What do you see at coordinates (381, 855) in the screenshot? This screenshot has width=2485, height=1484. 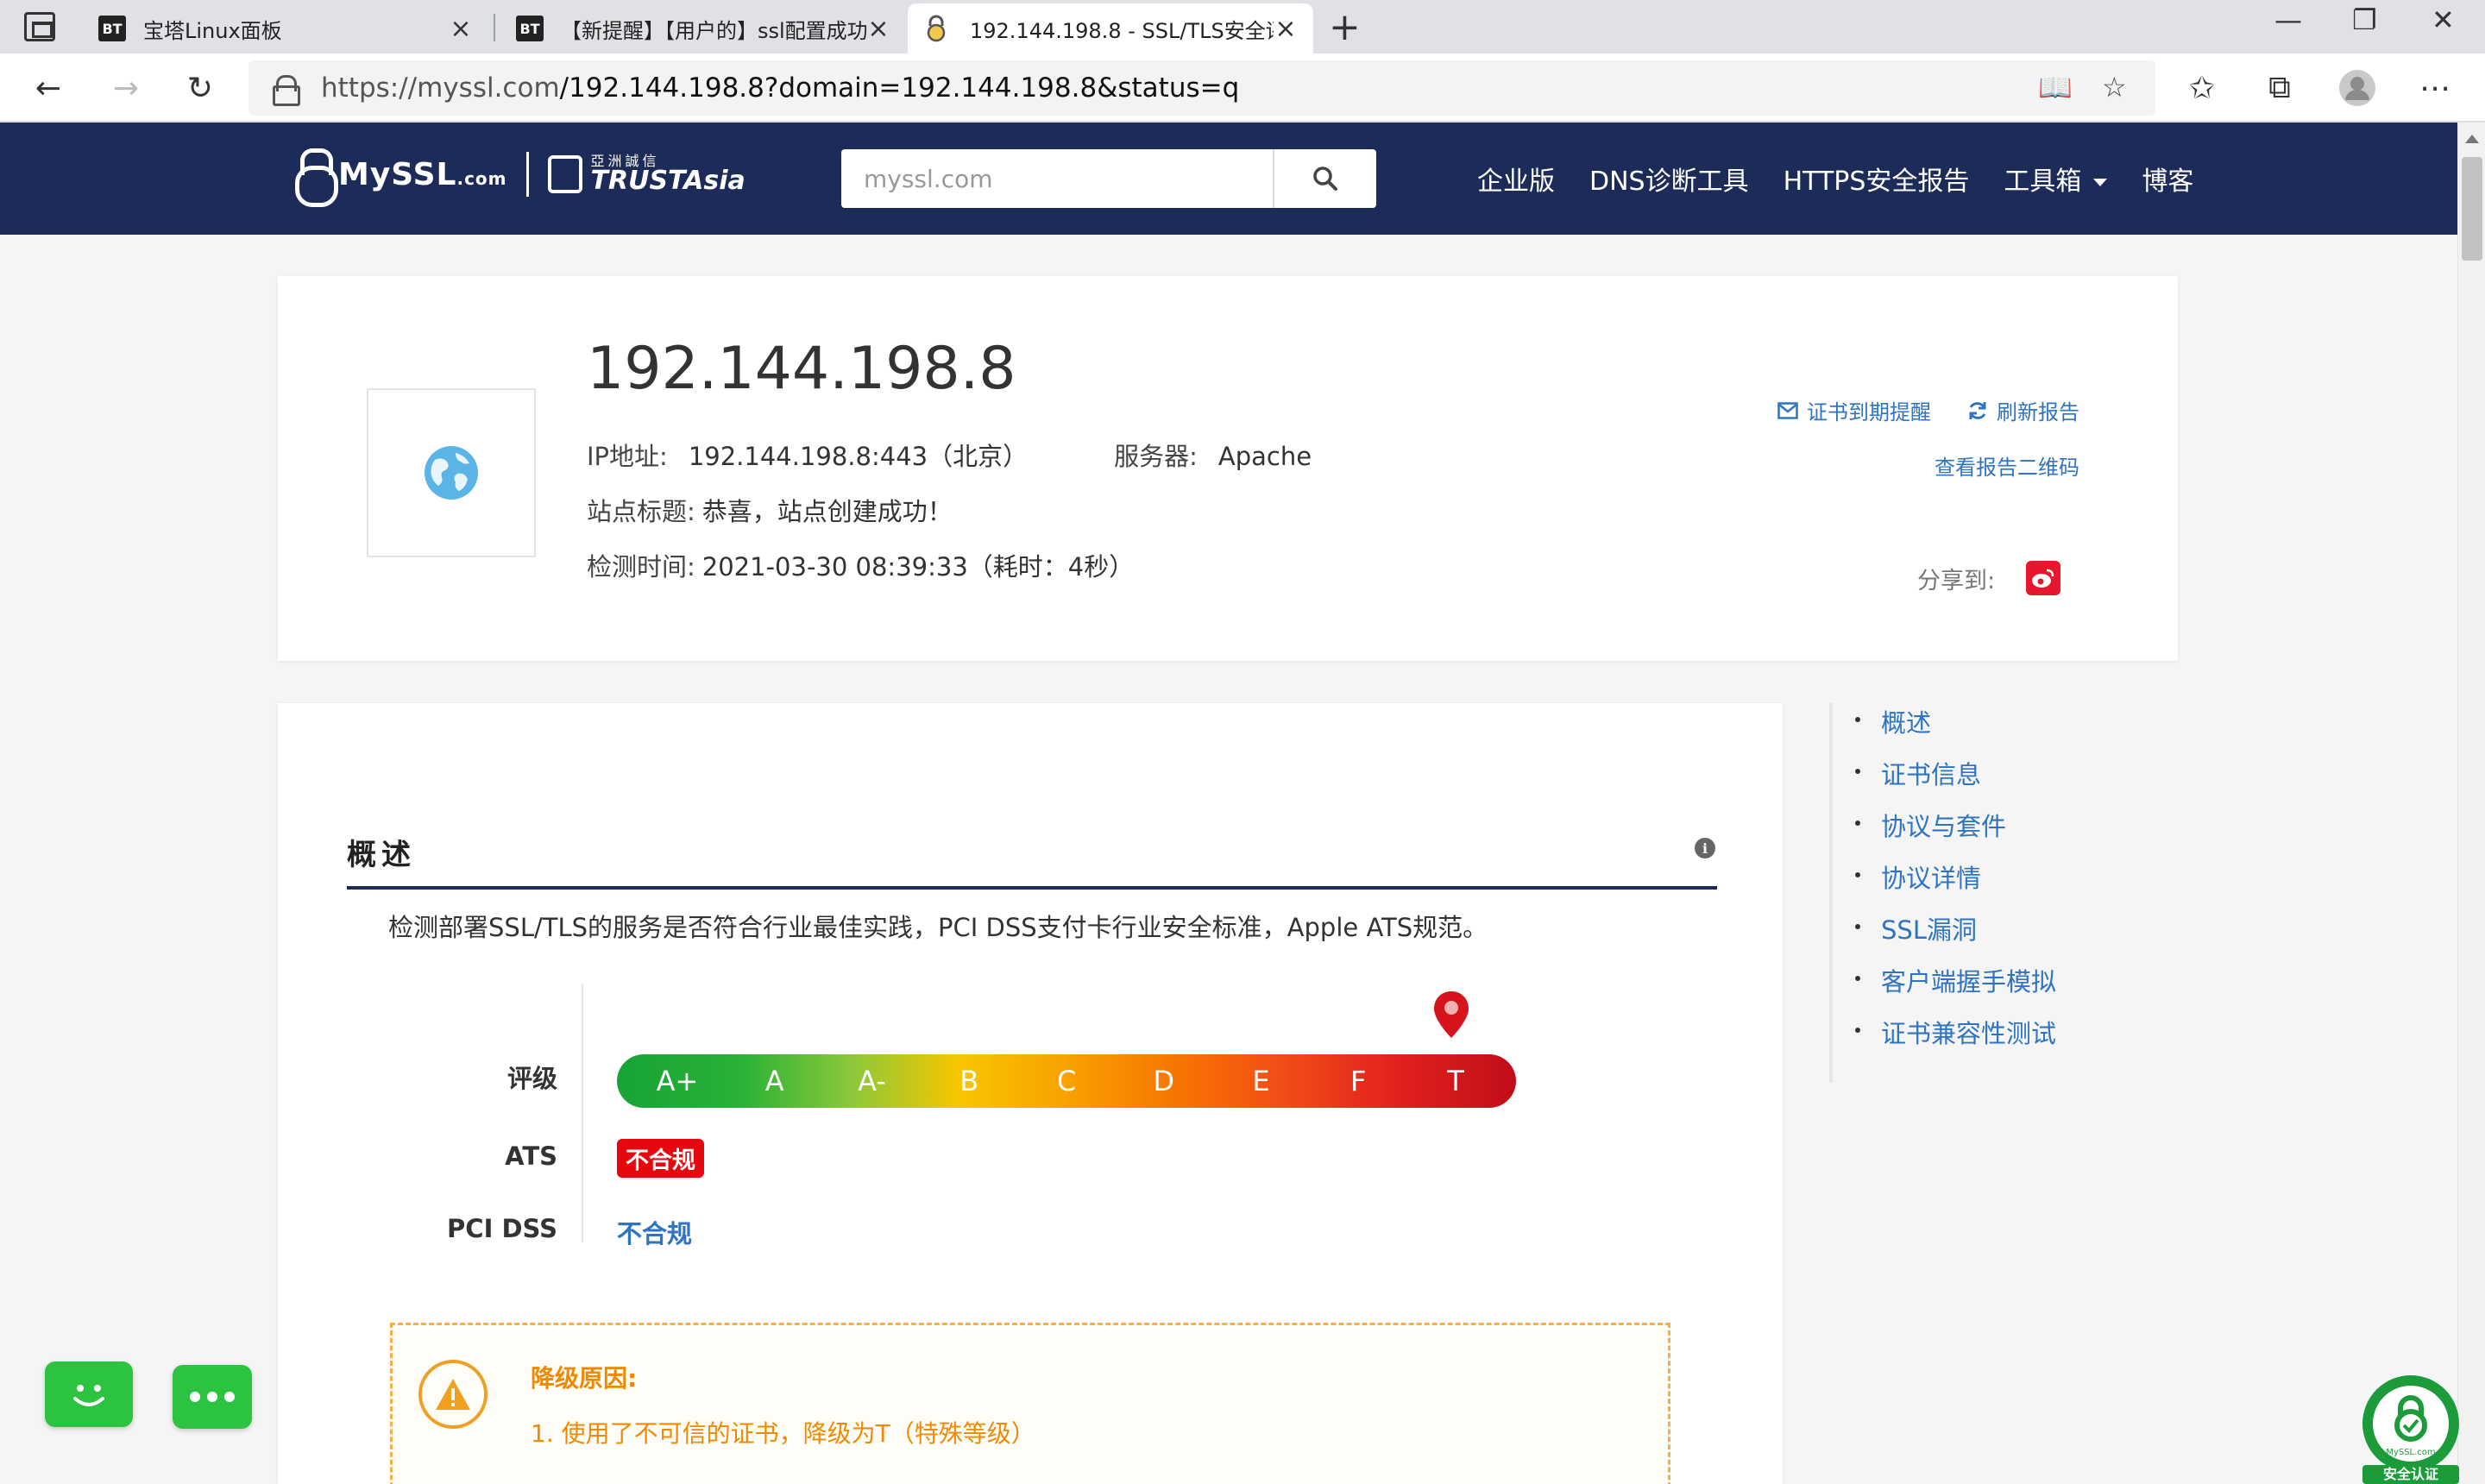 I see `overview-title: 概述` at bounding box center [381, 855].